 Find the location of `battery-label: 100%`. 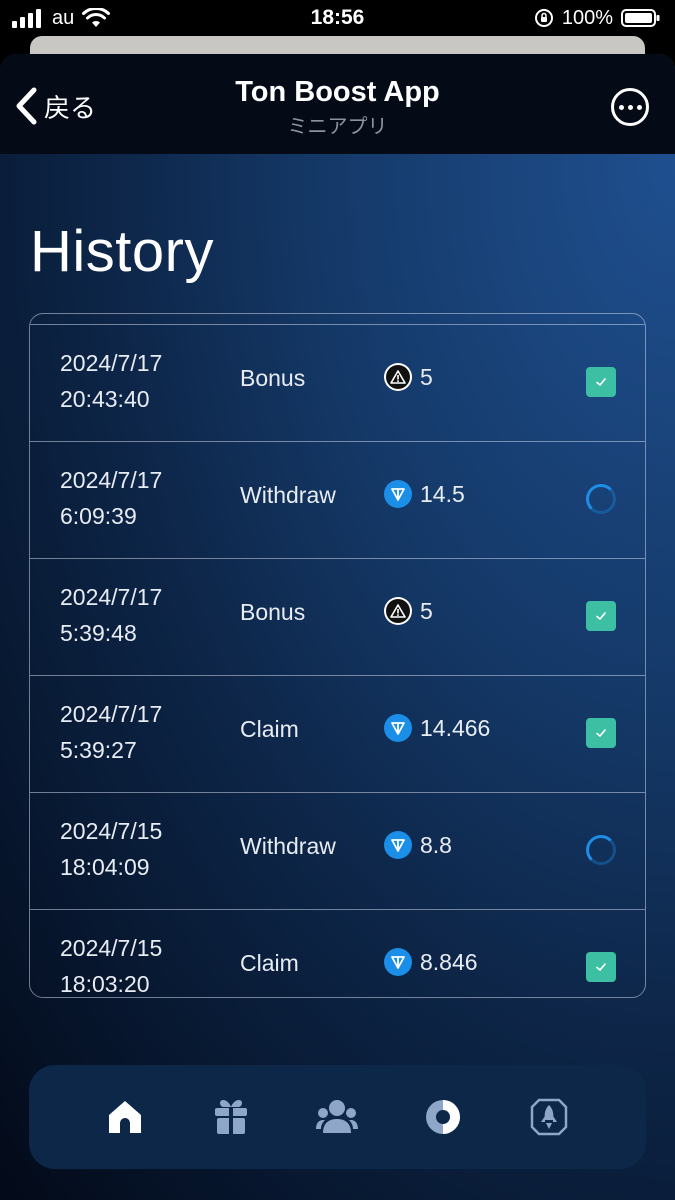

battery-label: 100% is located at coordinates (587, 17).